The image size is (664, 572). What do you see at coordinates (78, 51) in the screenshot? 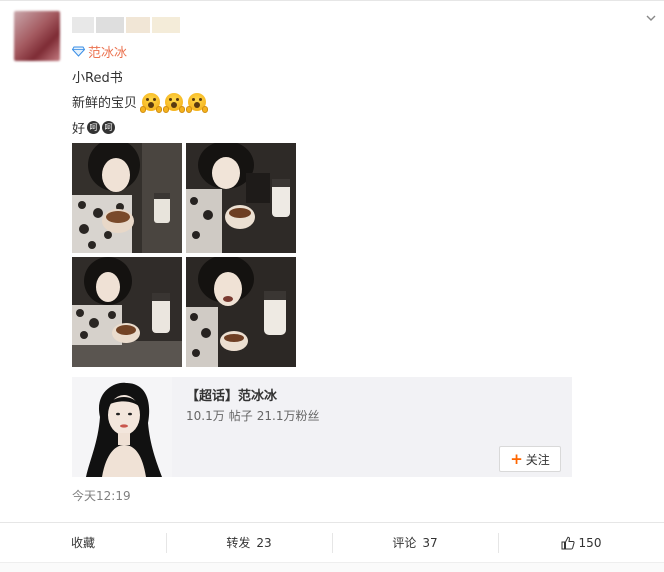
I see `diamond-icon` at bounding box center [78, 51].